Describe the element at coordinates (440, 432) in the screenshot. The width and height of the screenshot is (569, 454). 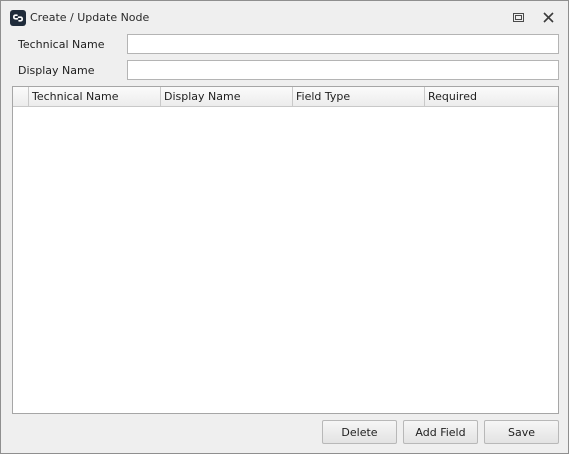
I see `add-field-button: Add Field` at that location.